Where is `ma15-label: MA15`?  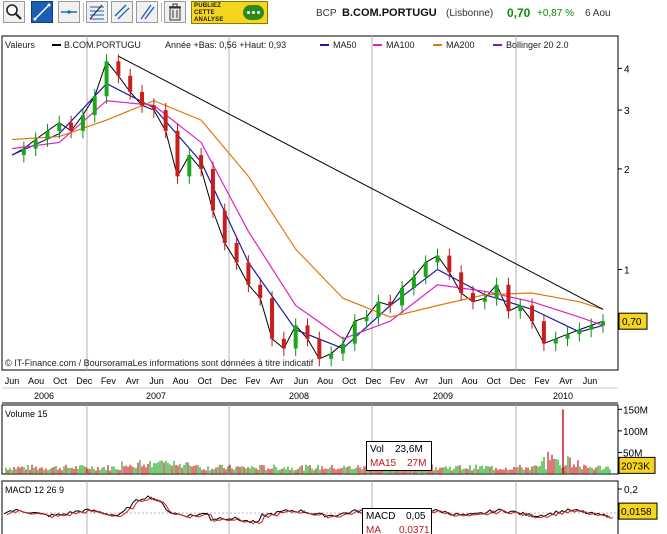
ma15-label: MA15 is located at coordinates (383, 463).